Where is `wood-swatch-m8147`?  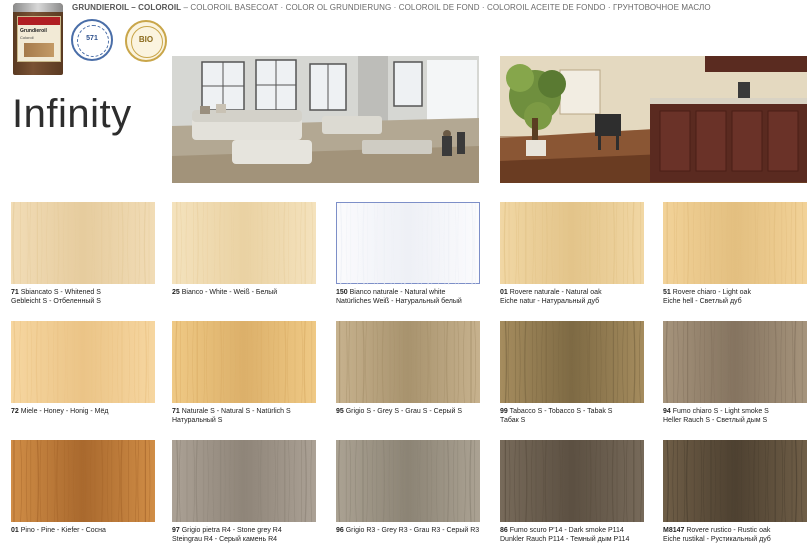 wood-swatch-m8147 is located at coordinates (735, 481).